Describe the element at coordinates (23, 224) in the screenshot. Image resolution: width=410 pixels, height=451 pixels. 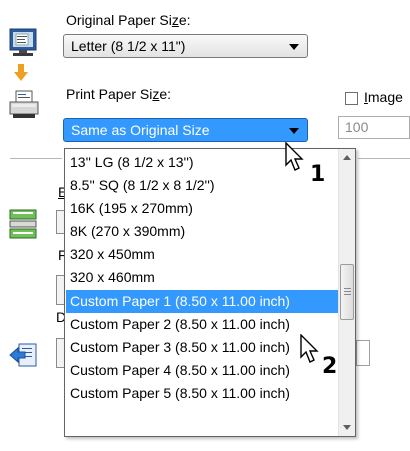
I see `paper-tray-icon` at that location.